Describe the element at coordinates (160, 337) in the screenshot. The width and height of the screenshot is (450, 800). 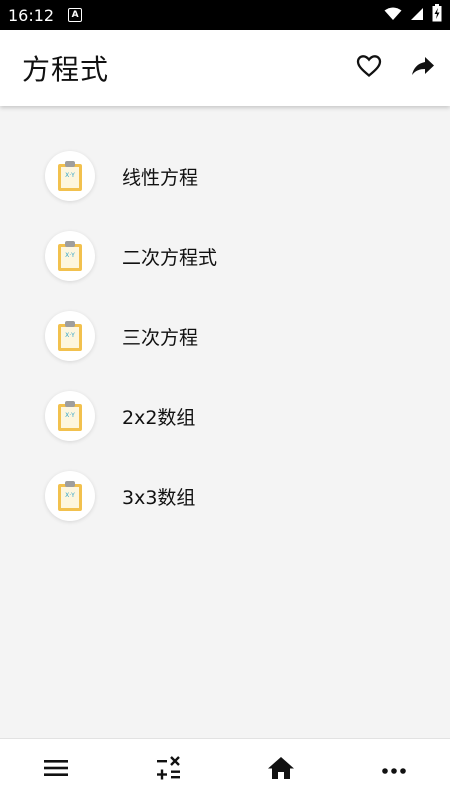
I see `list-item-label: 三次方程` at that location.